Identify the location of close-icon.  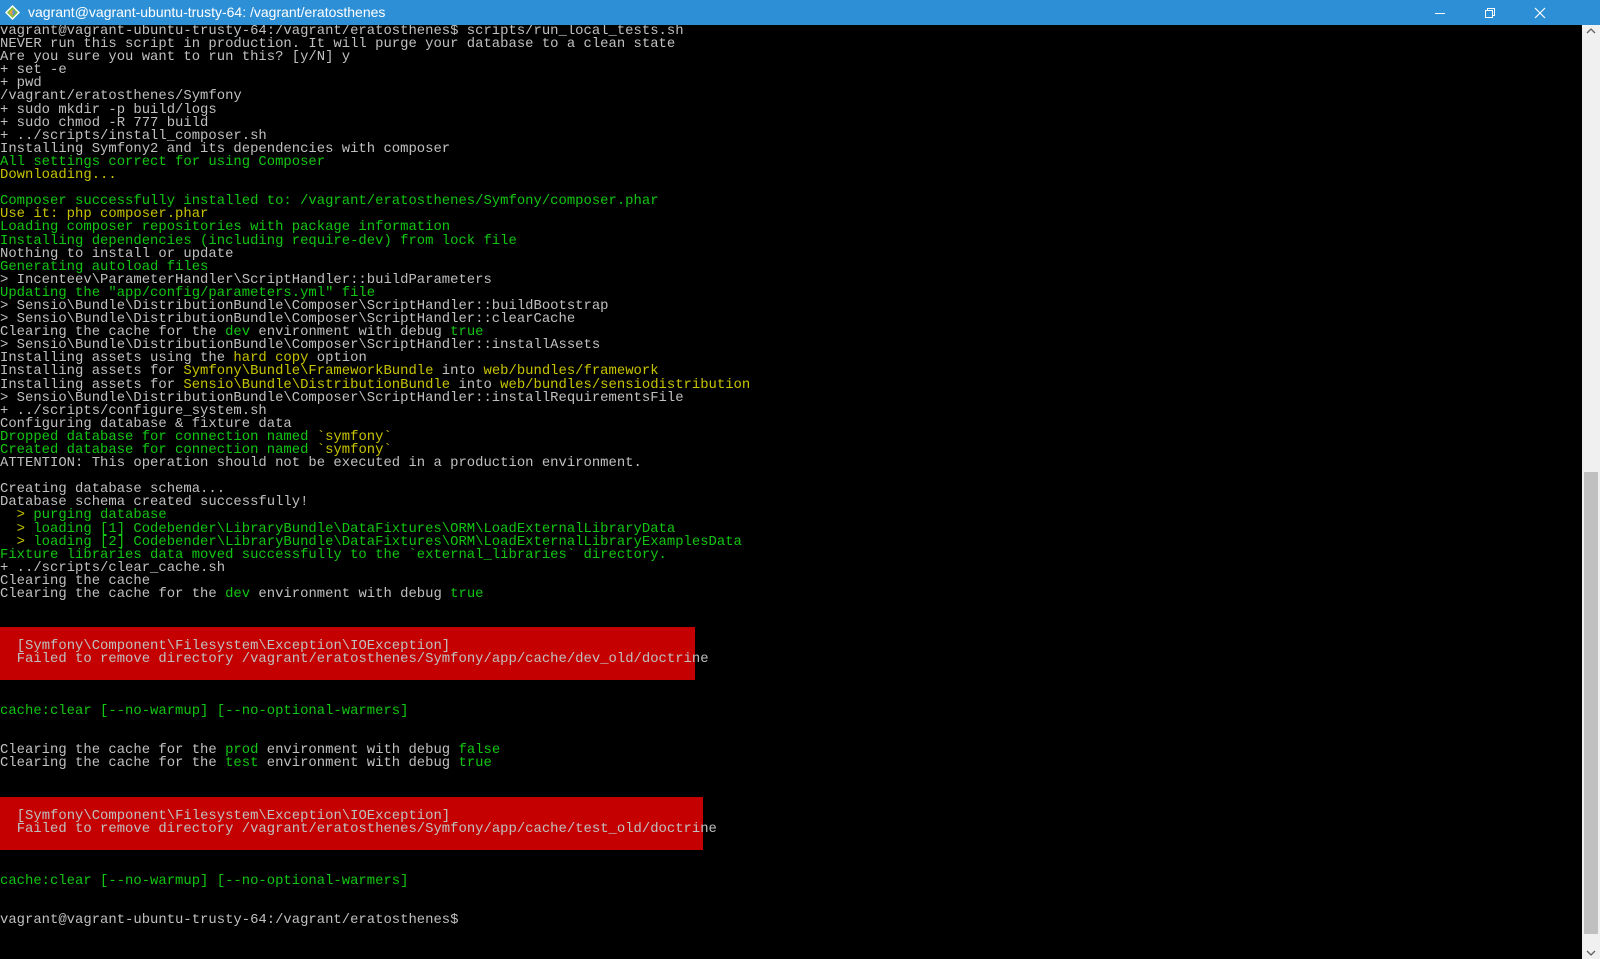
(1540, 12).